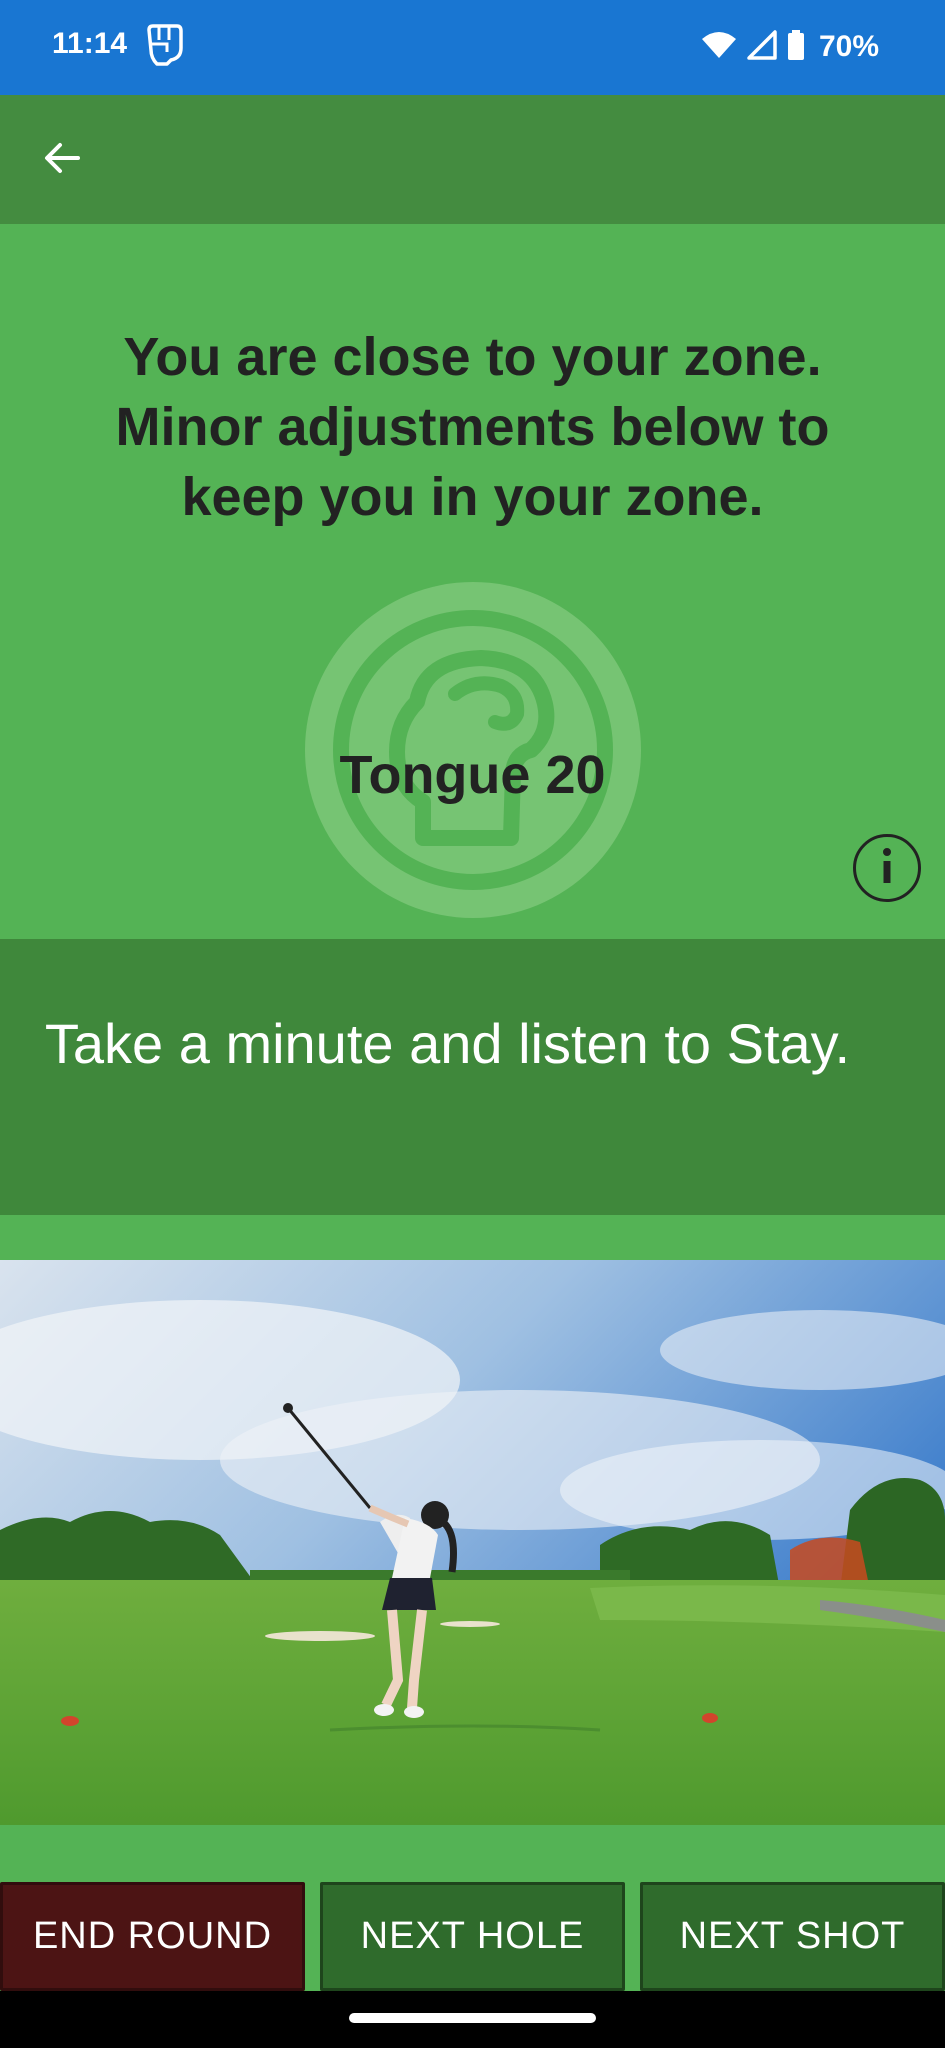 This screenshot has height=2048, width=945. I want to click on battery-percentage: 70%, so click(848, 46).